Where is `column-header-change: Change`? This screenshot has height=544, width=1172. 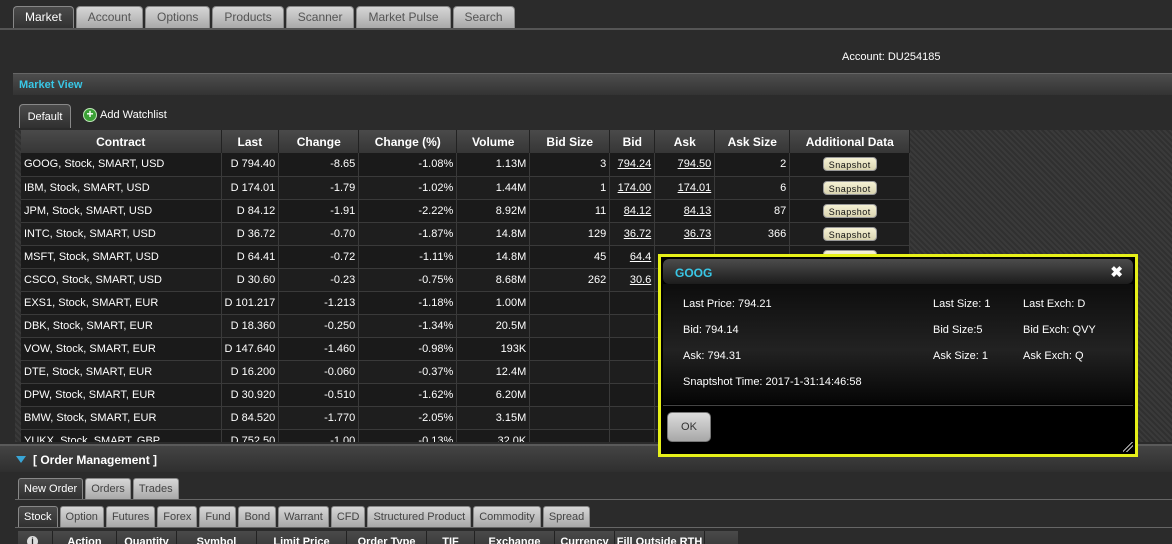 column-header-change: Change is located at coordinates (319, 141).